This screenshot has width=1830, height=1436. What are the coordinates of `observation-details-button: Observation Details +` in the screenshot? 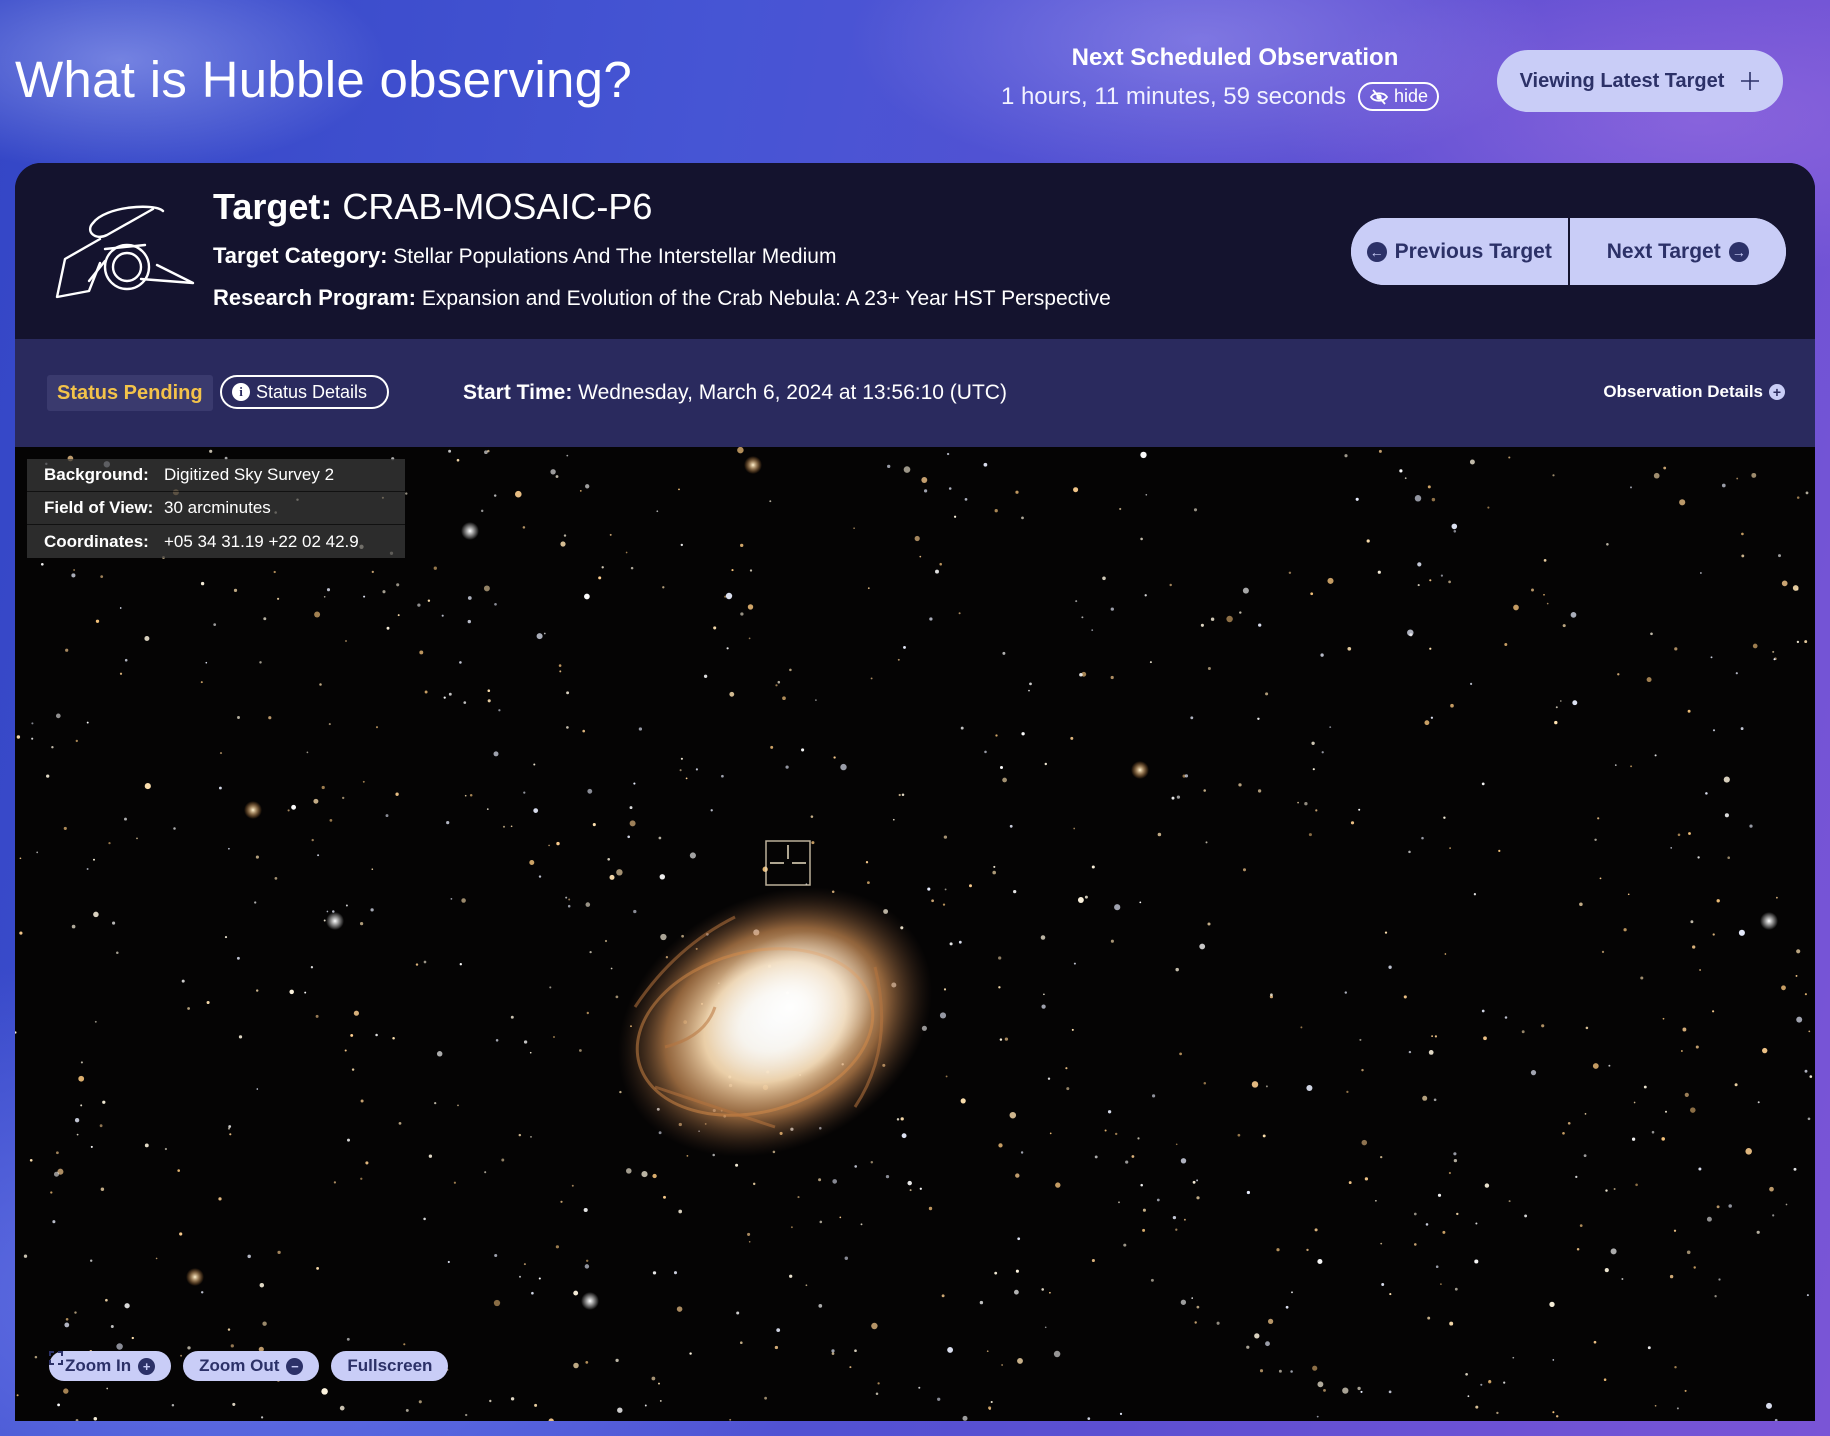 It's located at (1694, 392).